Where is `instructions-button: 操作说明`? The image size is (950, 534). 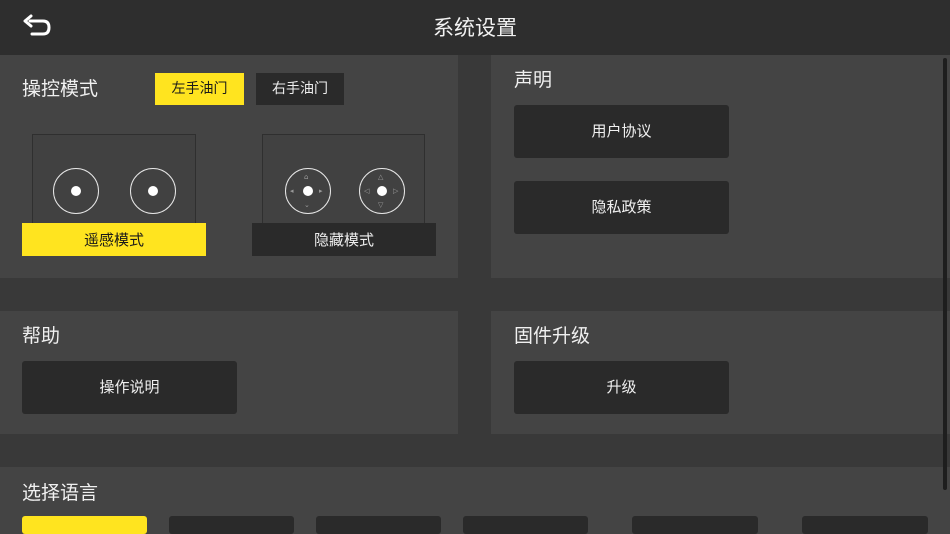 instructions-button: 操作说明 is located at coordinates (129, 387).